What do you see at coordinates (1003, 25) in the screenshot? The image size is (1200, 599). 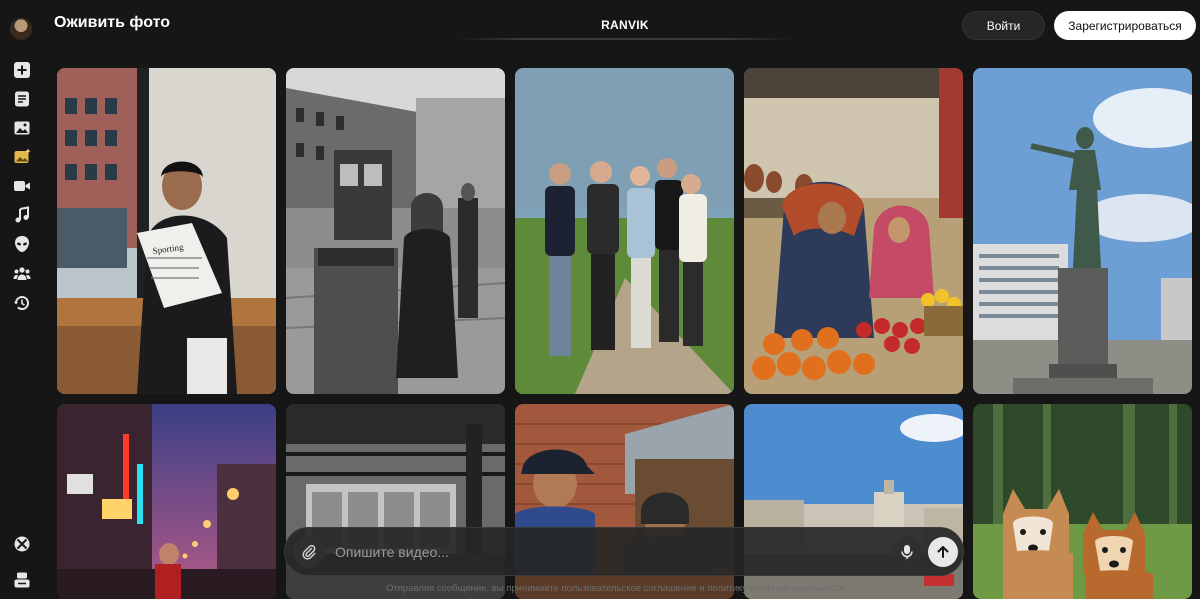 I see `login-button: Войти` at bounding box center [1003, 25].